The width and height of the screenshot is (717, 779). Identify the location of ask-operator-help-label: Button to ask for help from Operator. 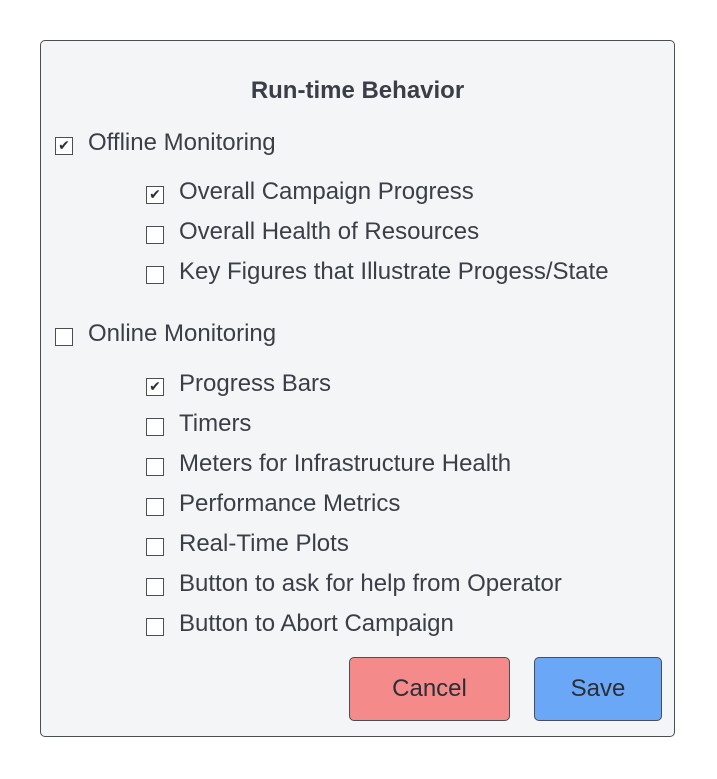
(370, 583).